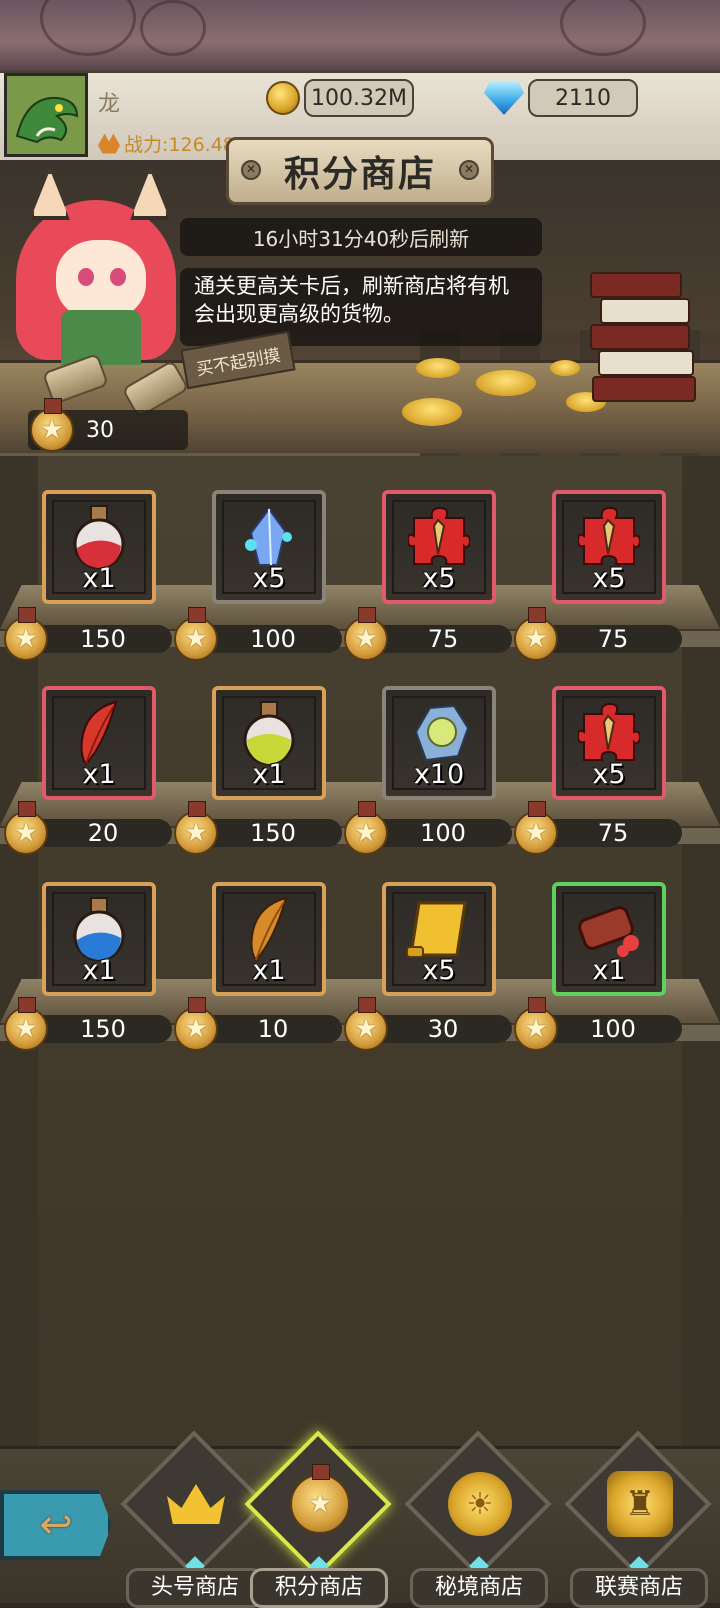 The width and height of the screenshot is (720, 1608). What do you see at coordinates (479, 1588) in the screenshot?
I see `tab-label: 秘境商店` at bounding box center [479, 1588].